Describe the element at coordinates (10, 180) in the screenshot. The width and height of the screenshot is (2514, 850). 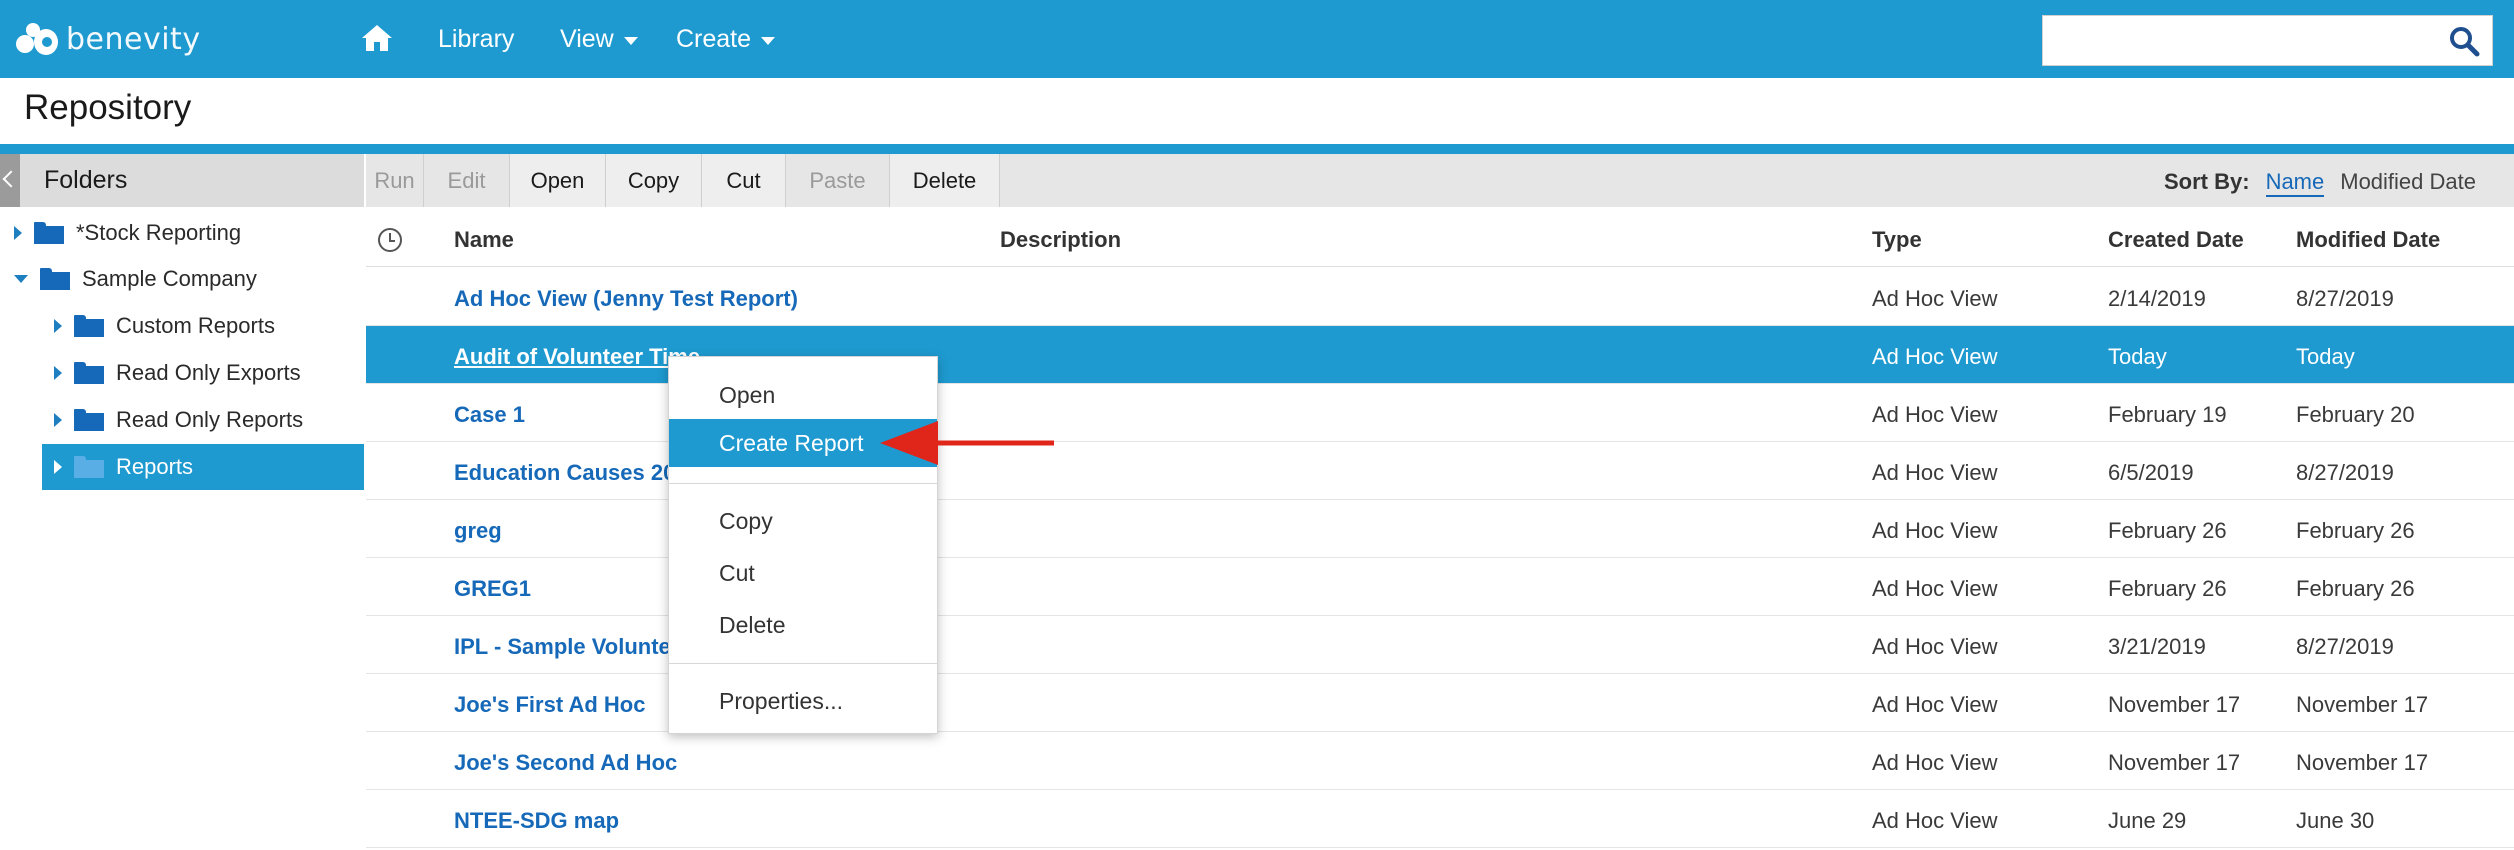
I see `collapse-panel-button` at that location.